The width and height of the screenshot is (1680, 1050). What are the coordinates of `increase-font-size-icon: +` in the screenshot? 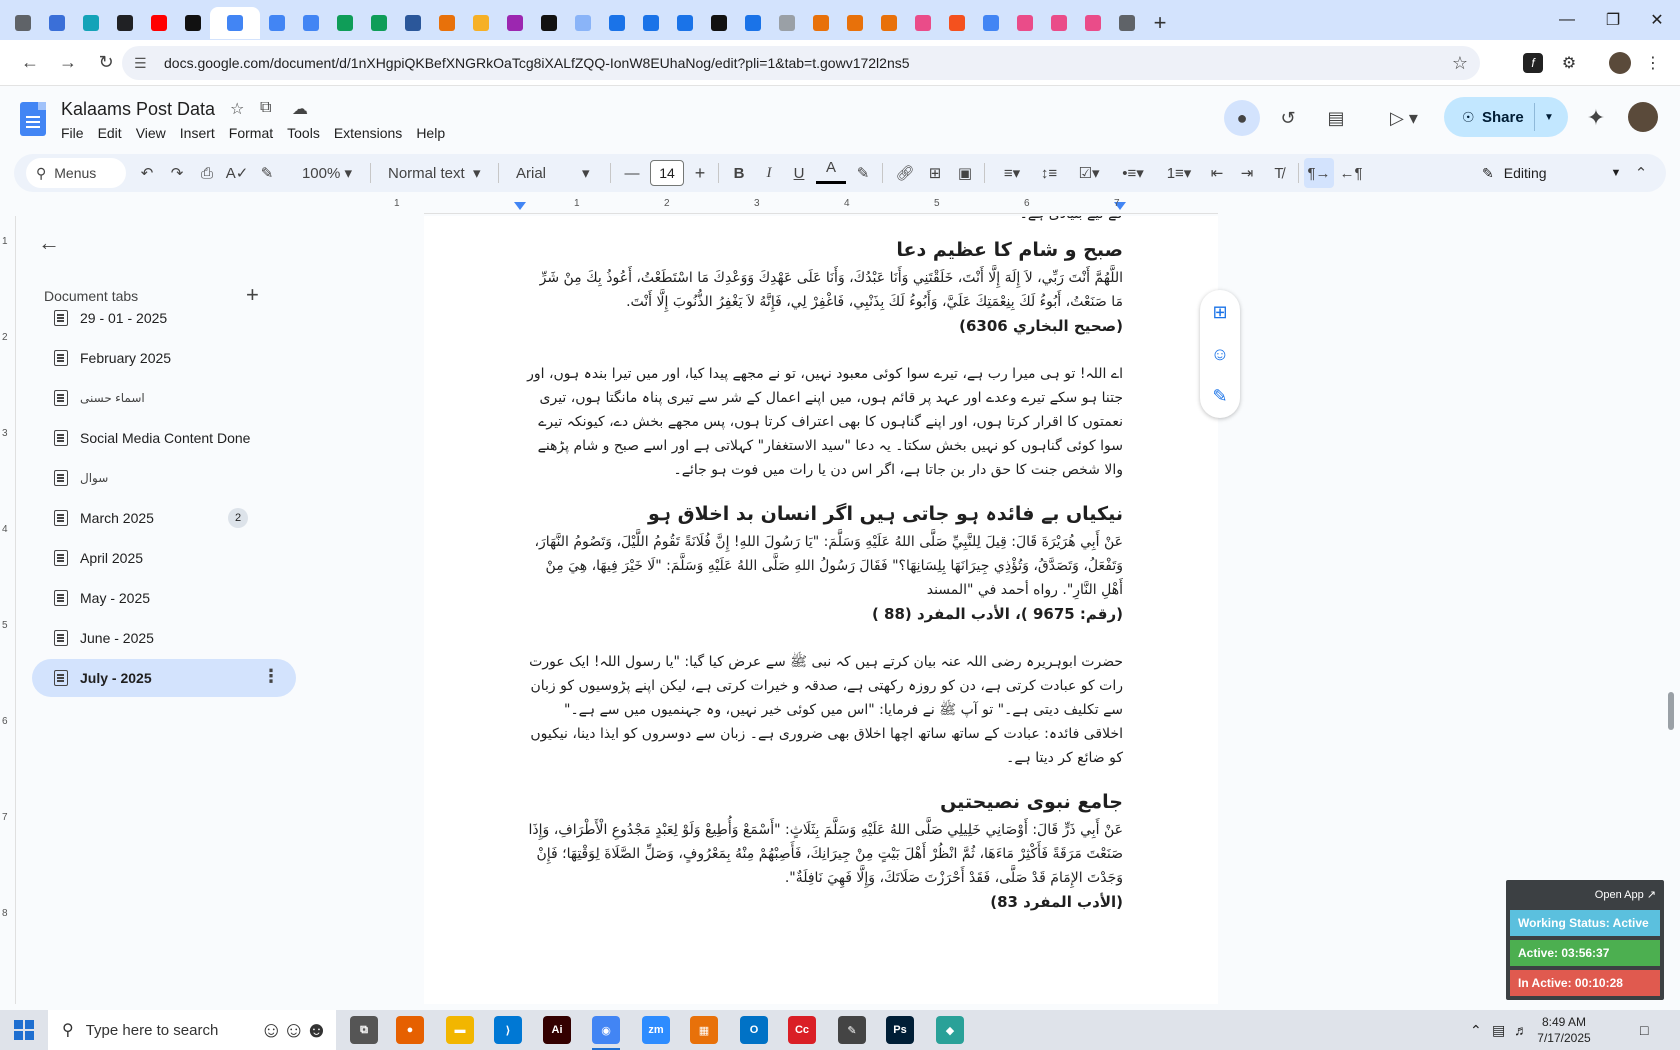 It's located at (700, 173).